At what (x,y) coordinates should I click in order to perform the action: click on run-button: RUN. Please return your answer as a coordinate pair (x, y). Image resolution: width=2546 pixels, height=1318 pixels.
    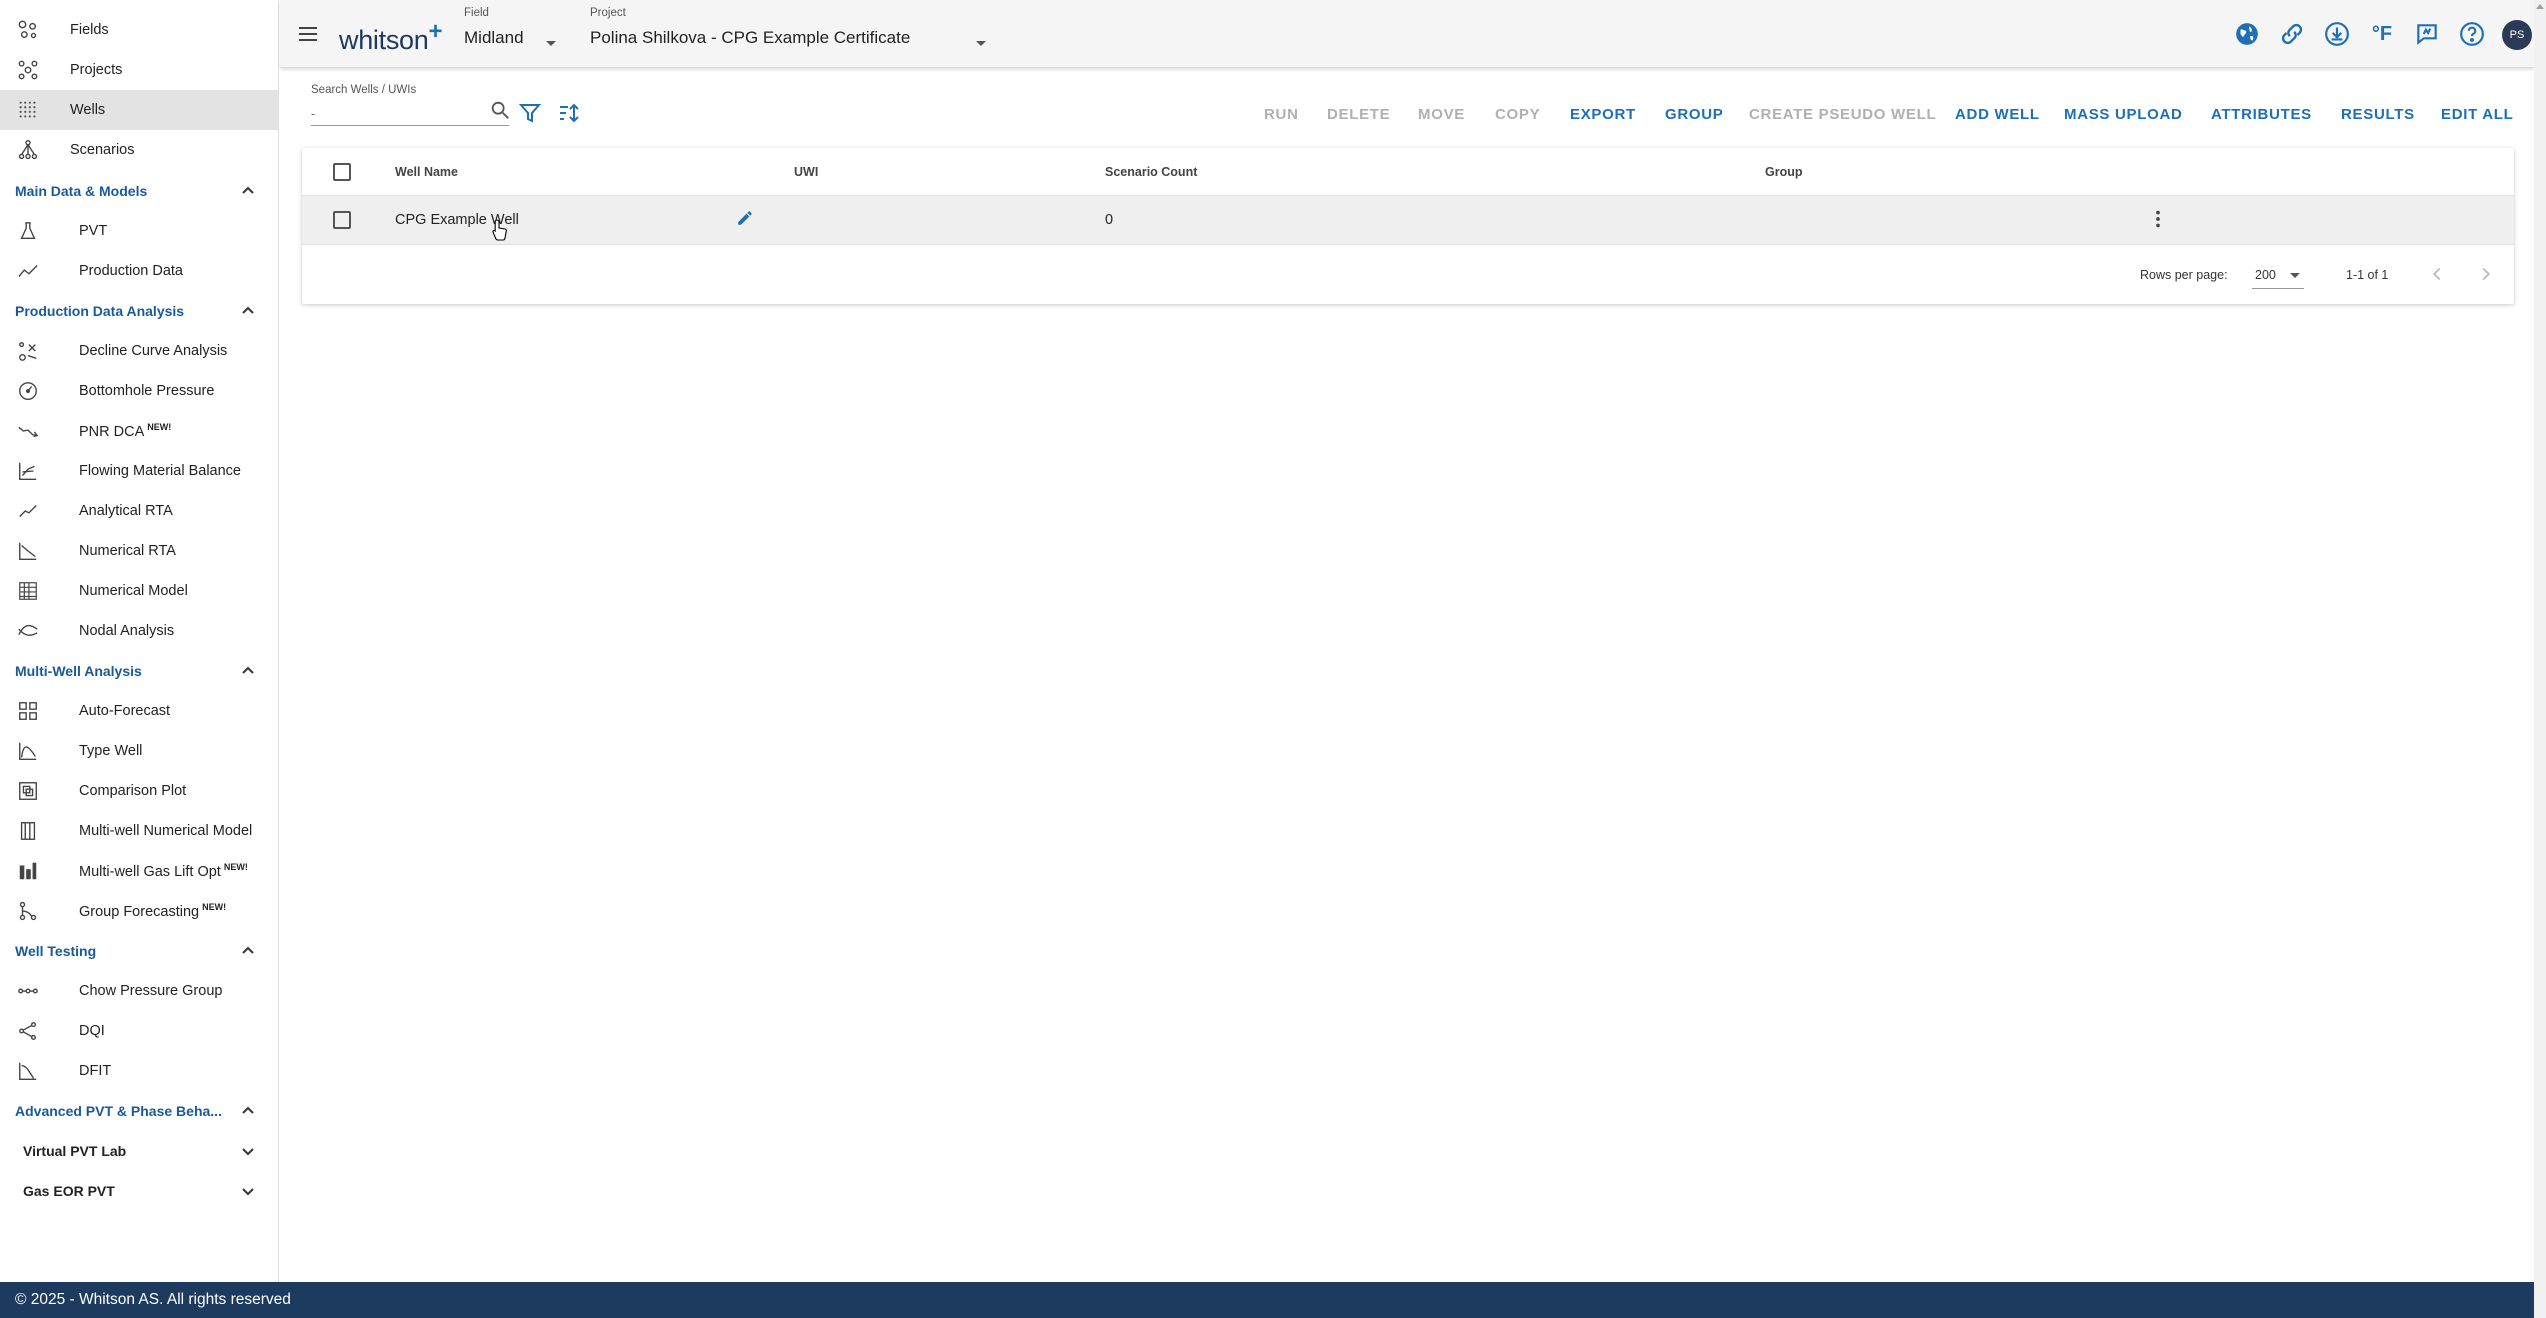
    Looking at the image, I should click on (1281, 114).